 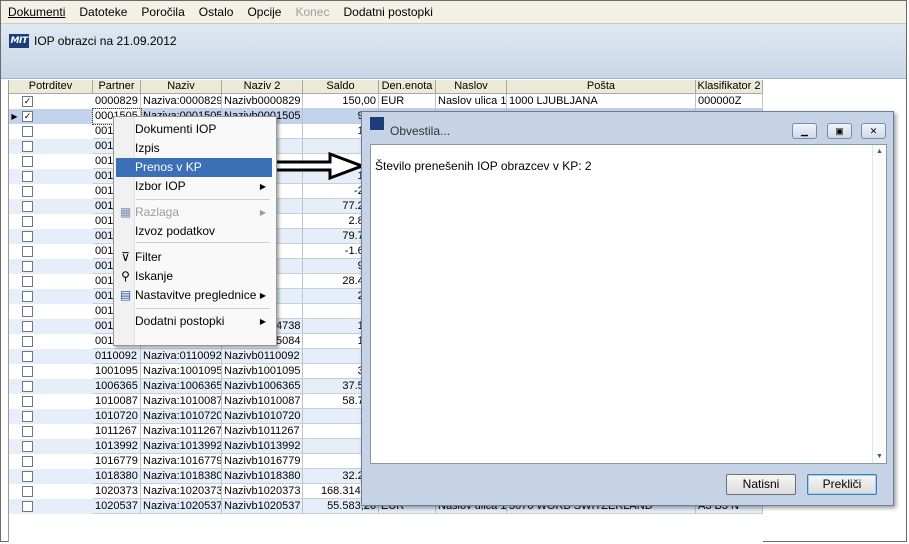 I want to click on menu-item-izvoz-podatkov: Izvoz podatkov, so click(x=194, y=231).